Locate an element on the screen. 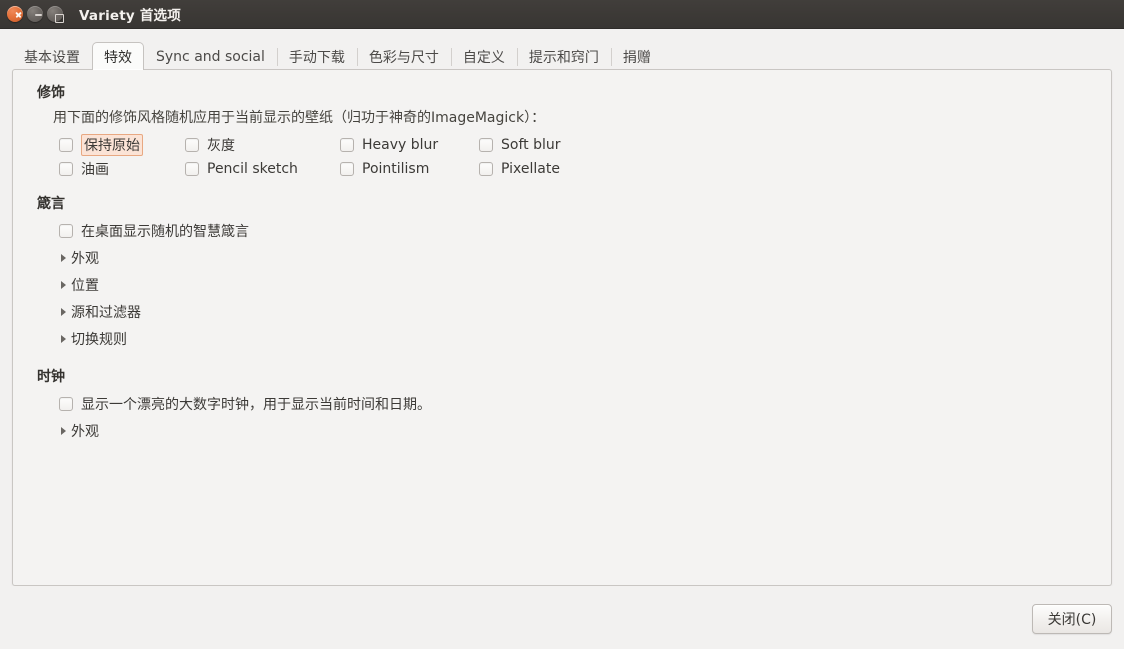 This screenshot has height=649, width=1124. filter-label: 保持原始 is located at coordinates (112, 145).